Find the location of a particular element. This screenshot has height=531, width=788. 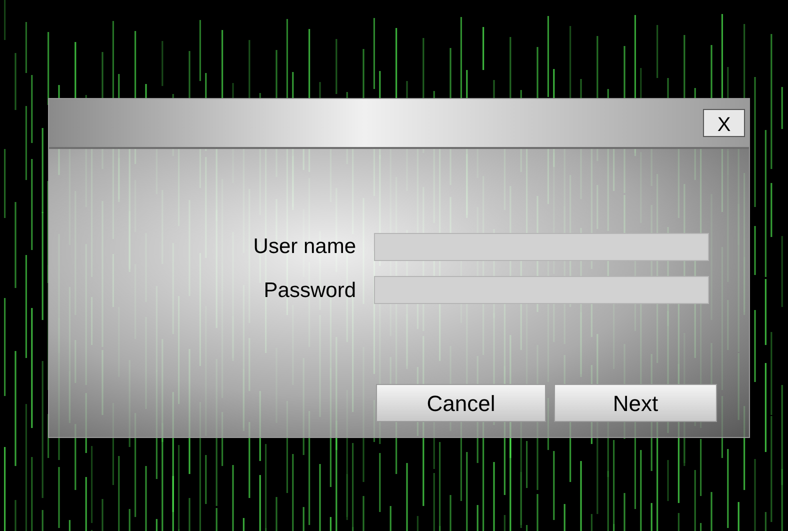

dialog-button: Cancel is located at coordinates (461, 403).